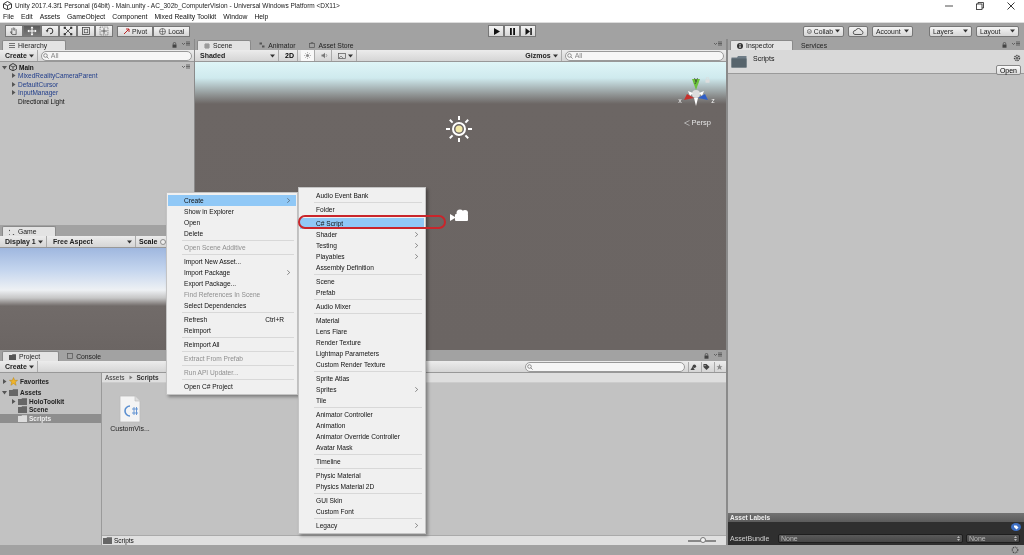  Describe the element at coordinates (14, 31) in the screenshot. I see `hand-tool-icon` at that location.